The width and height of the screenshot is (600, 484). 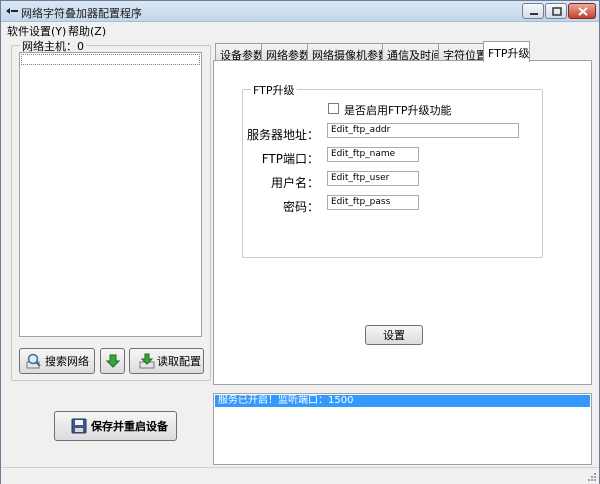 I want to click on close-icon, so click(x=583, y=11).